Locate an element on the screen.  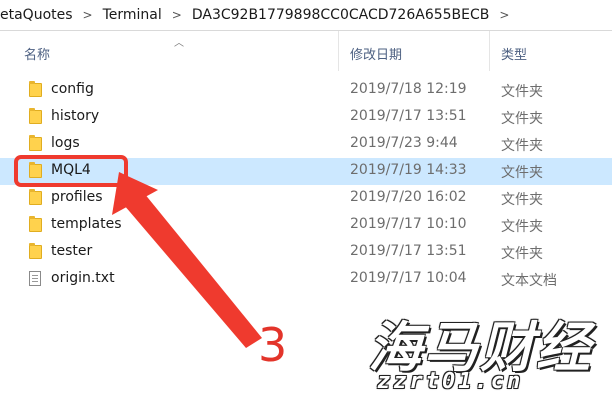
annotation-step-number: 3 is located at coordinates (273, 345).